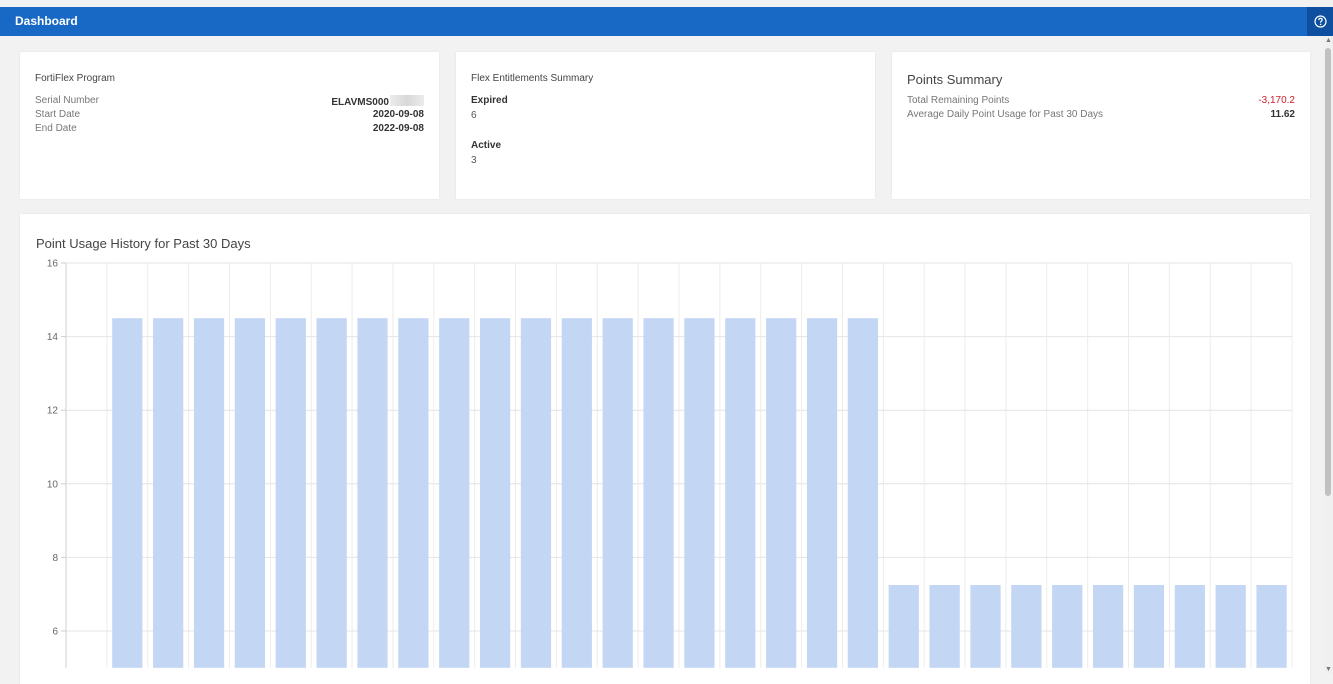  What do you see at coordinates (377, 102) in the screenshot?
I see `serial-number-value: ELAVMS000` at bounding box center [377, 102].